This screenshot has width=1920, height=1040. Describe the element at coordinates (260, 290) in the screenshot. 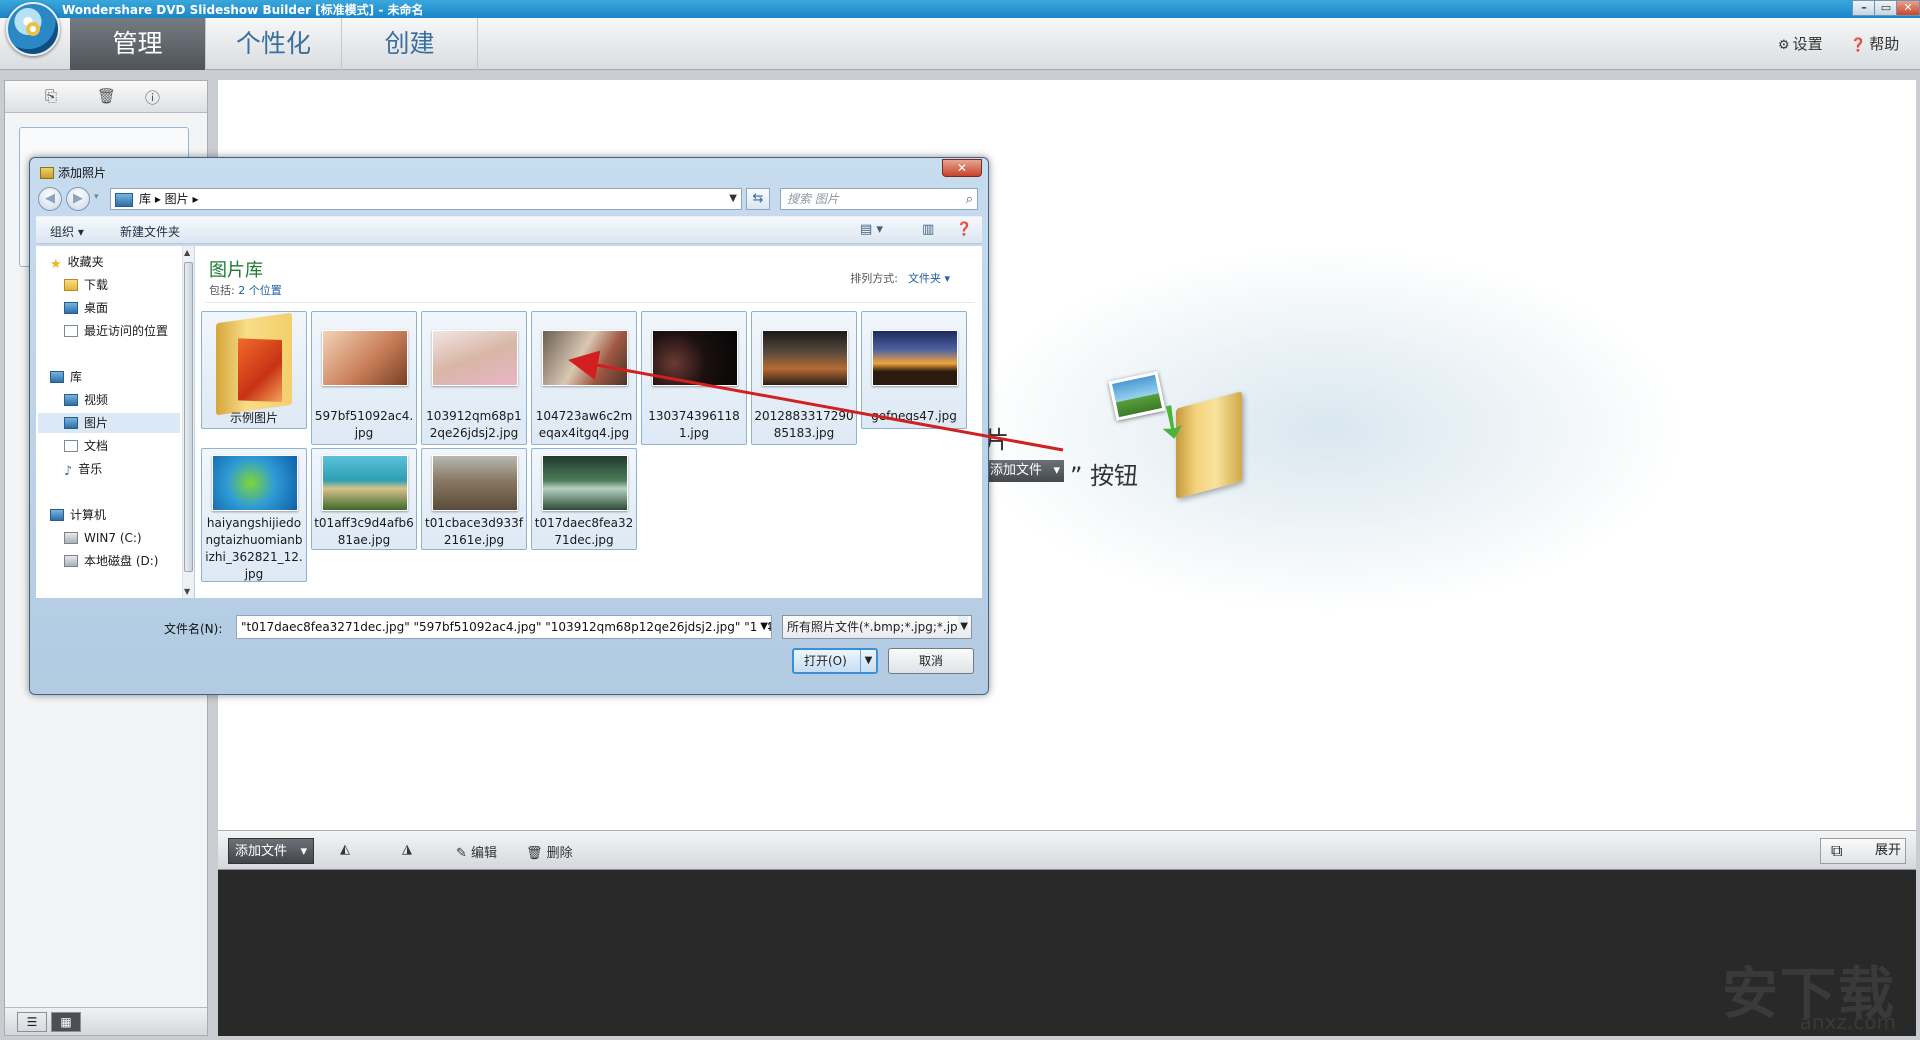

I see `locations-link: 2 个位置` at that location.